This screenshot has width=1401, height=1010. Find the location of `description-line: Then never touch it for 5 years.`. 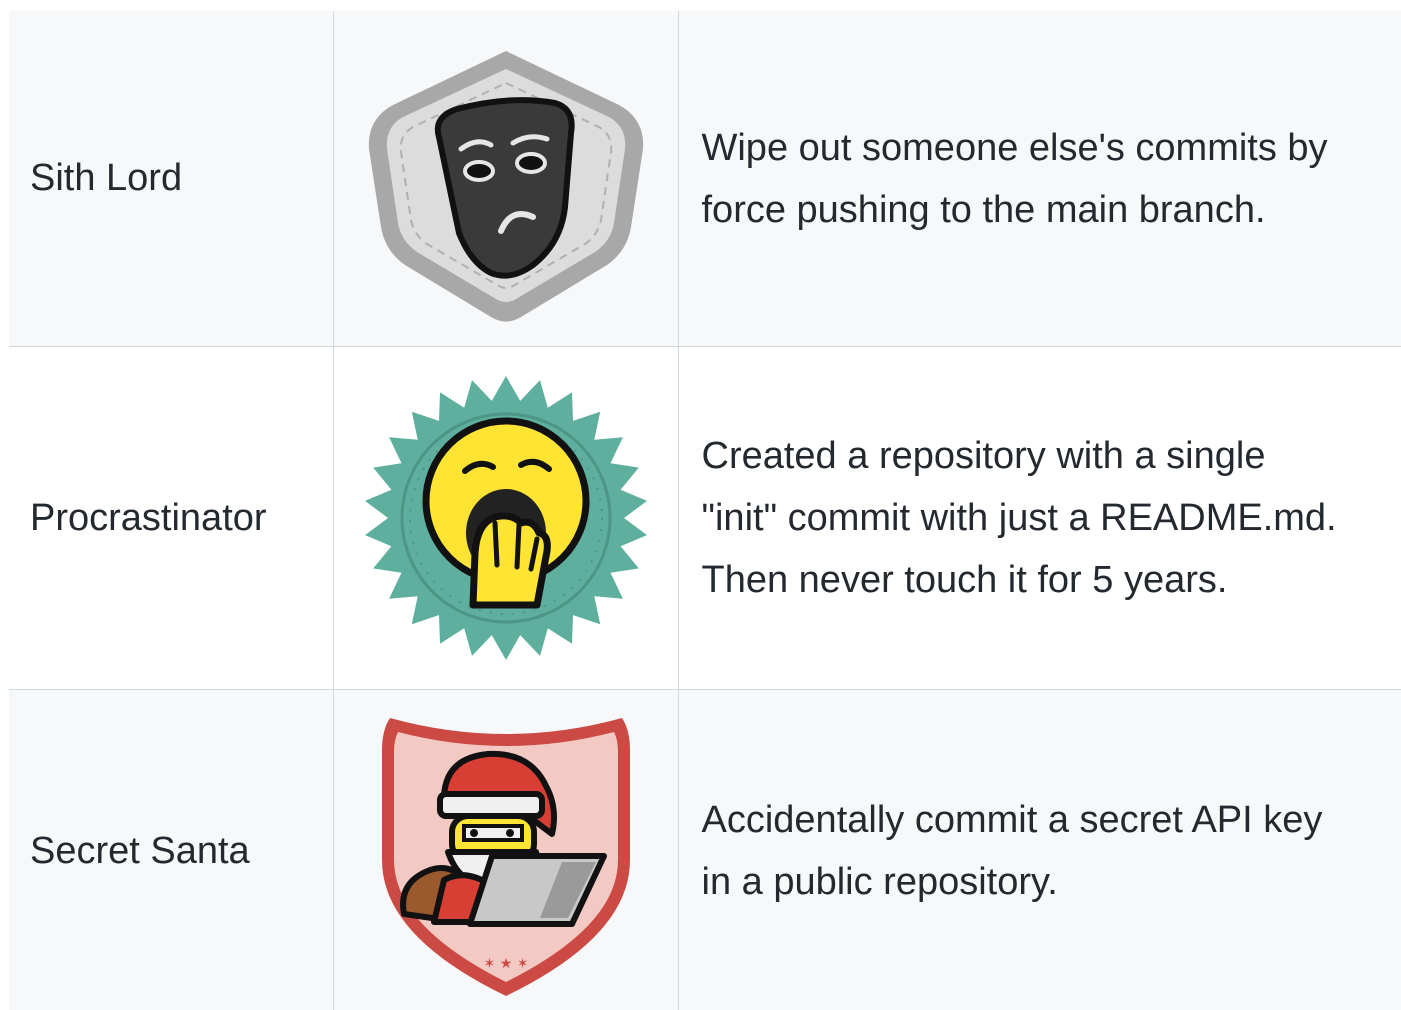

description-line: Then never touch it for 5 years. is located at coordinates (964, 580).